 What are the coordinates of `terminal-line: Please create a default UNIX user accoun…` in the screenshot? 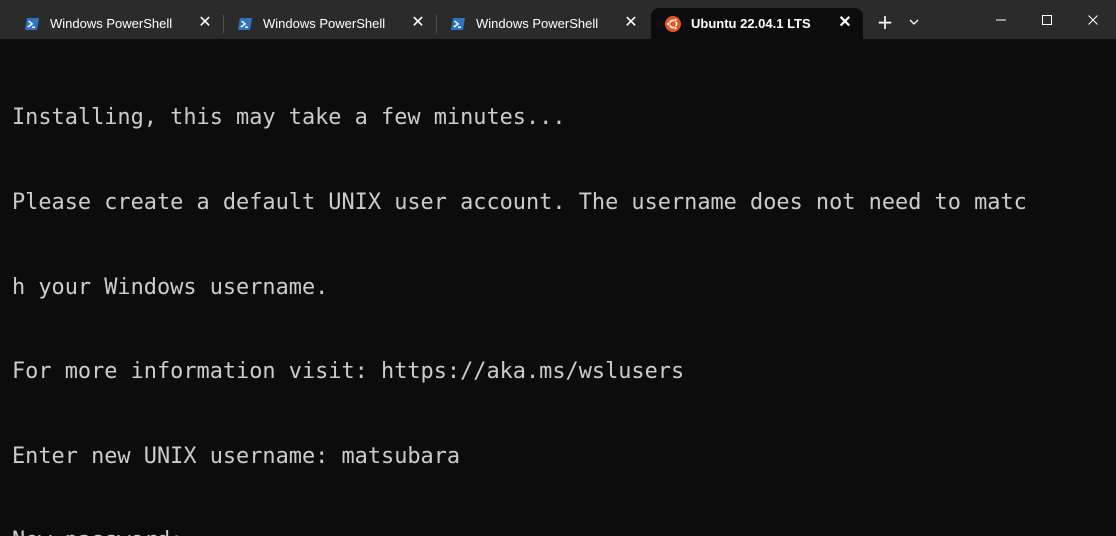 It's located at (519, 202).